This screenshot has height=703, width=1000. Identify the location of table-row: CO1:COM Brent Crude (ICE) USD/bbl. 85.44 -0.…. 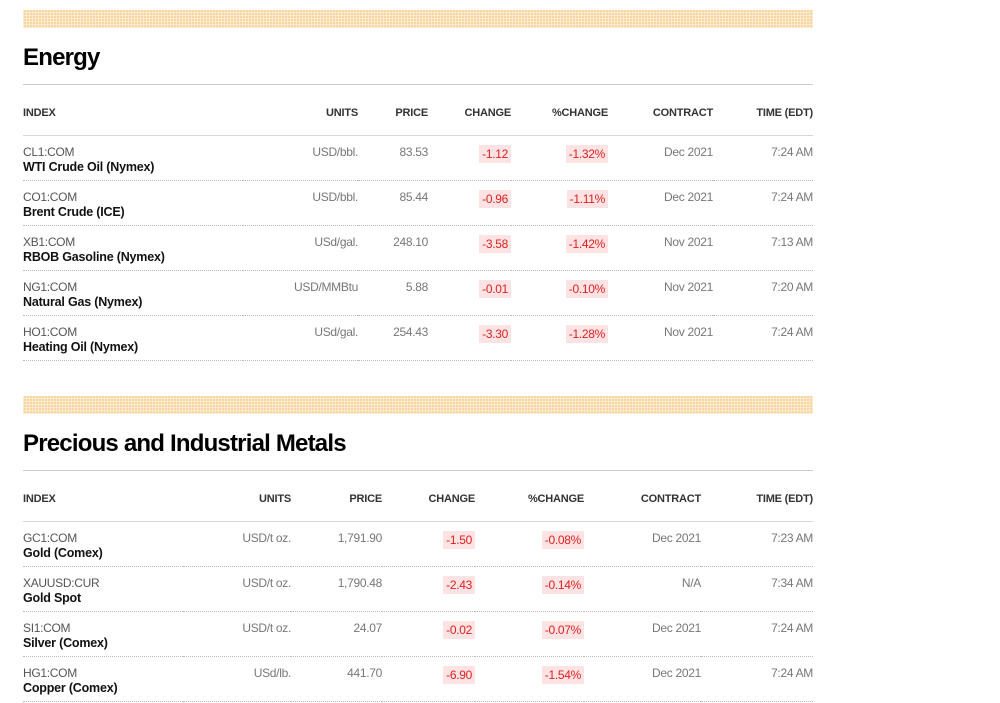
(418, 203).